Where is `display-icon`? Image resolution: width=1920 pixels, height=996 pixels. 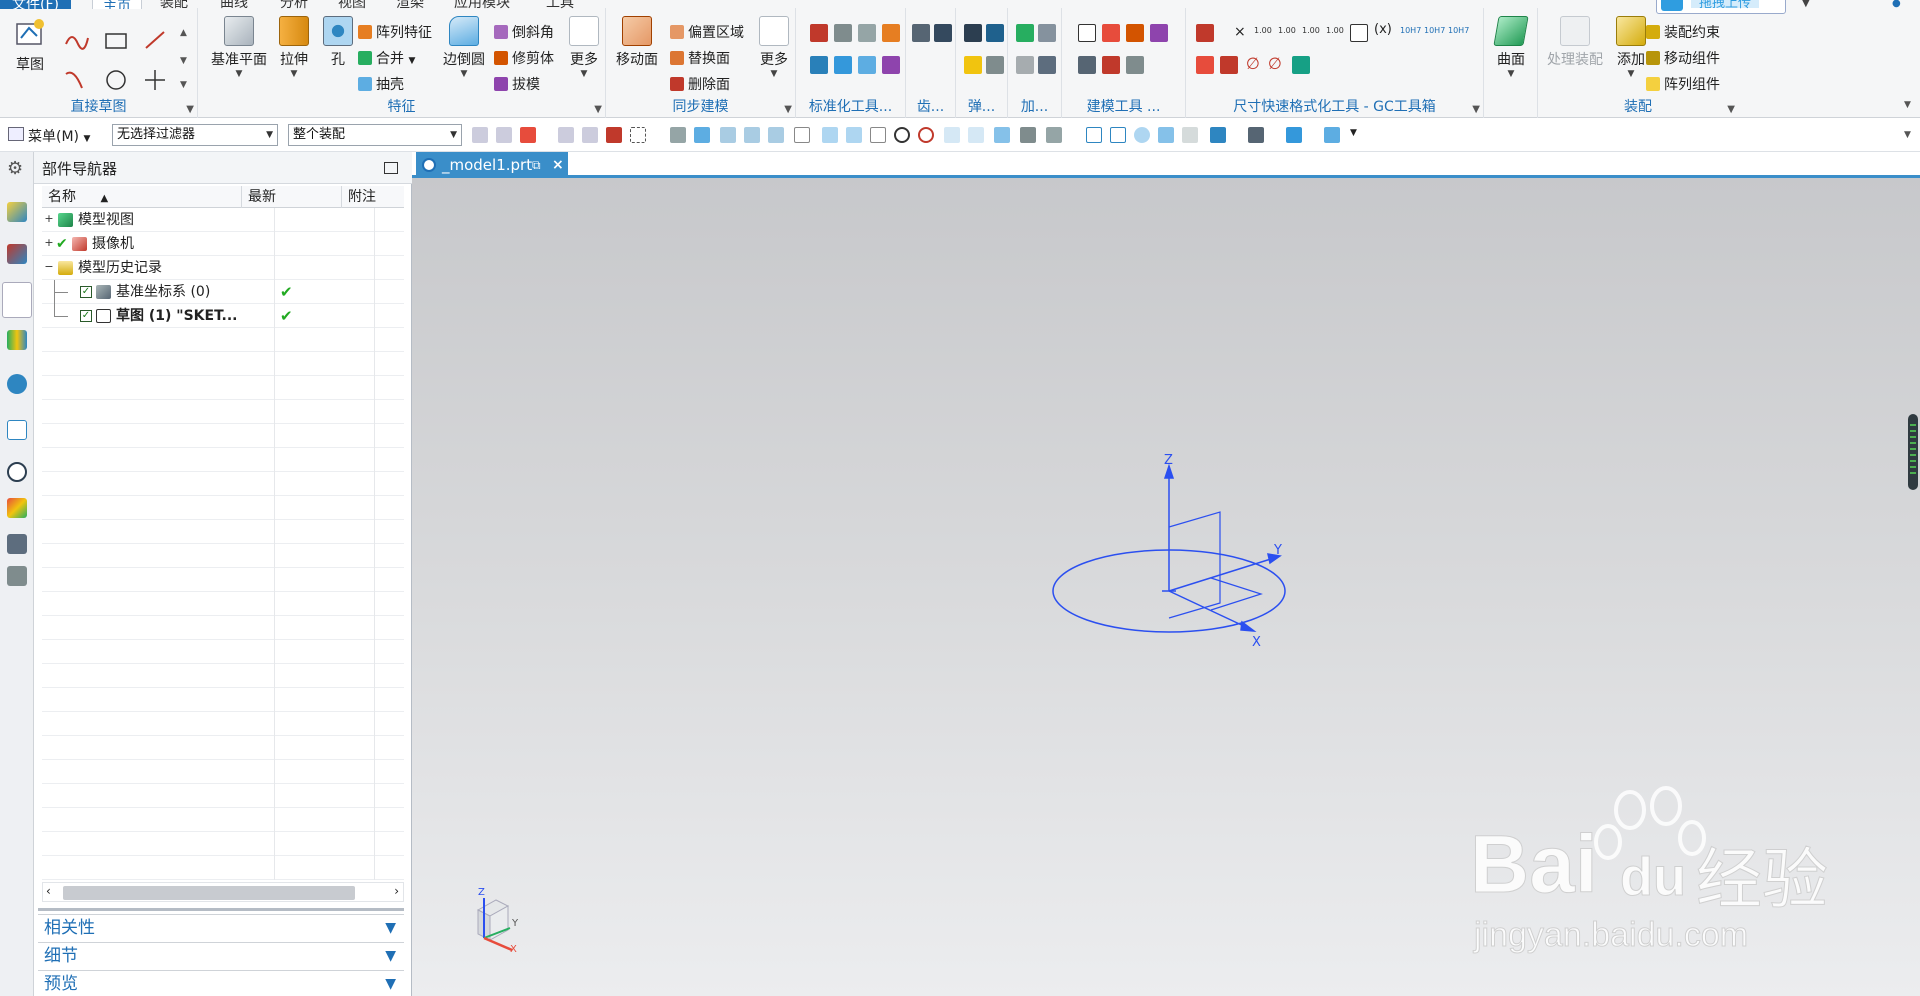 display-icon is located at coordinates (1332, 135).